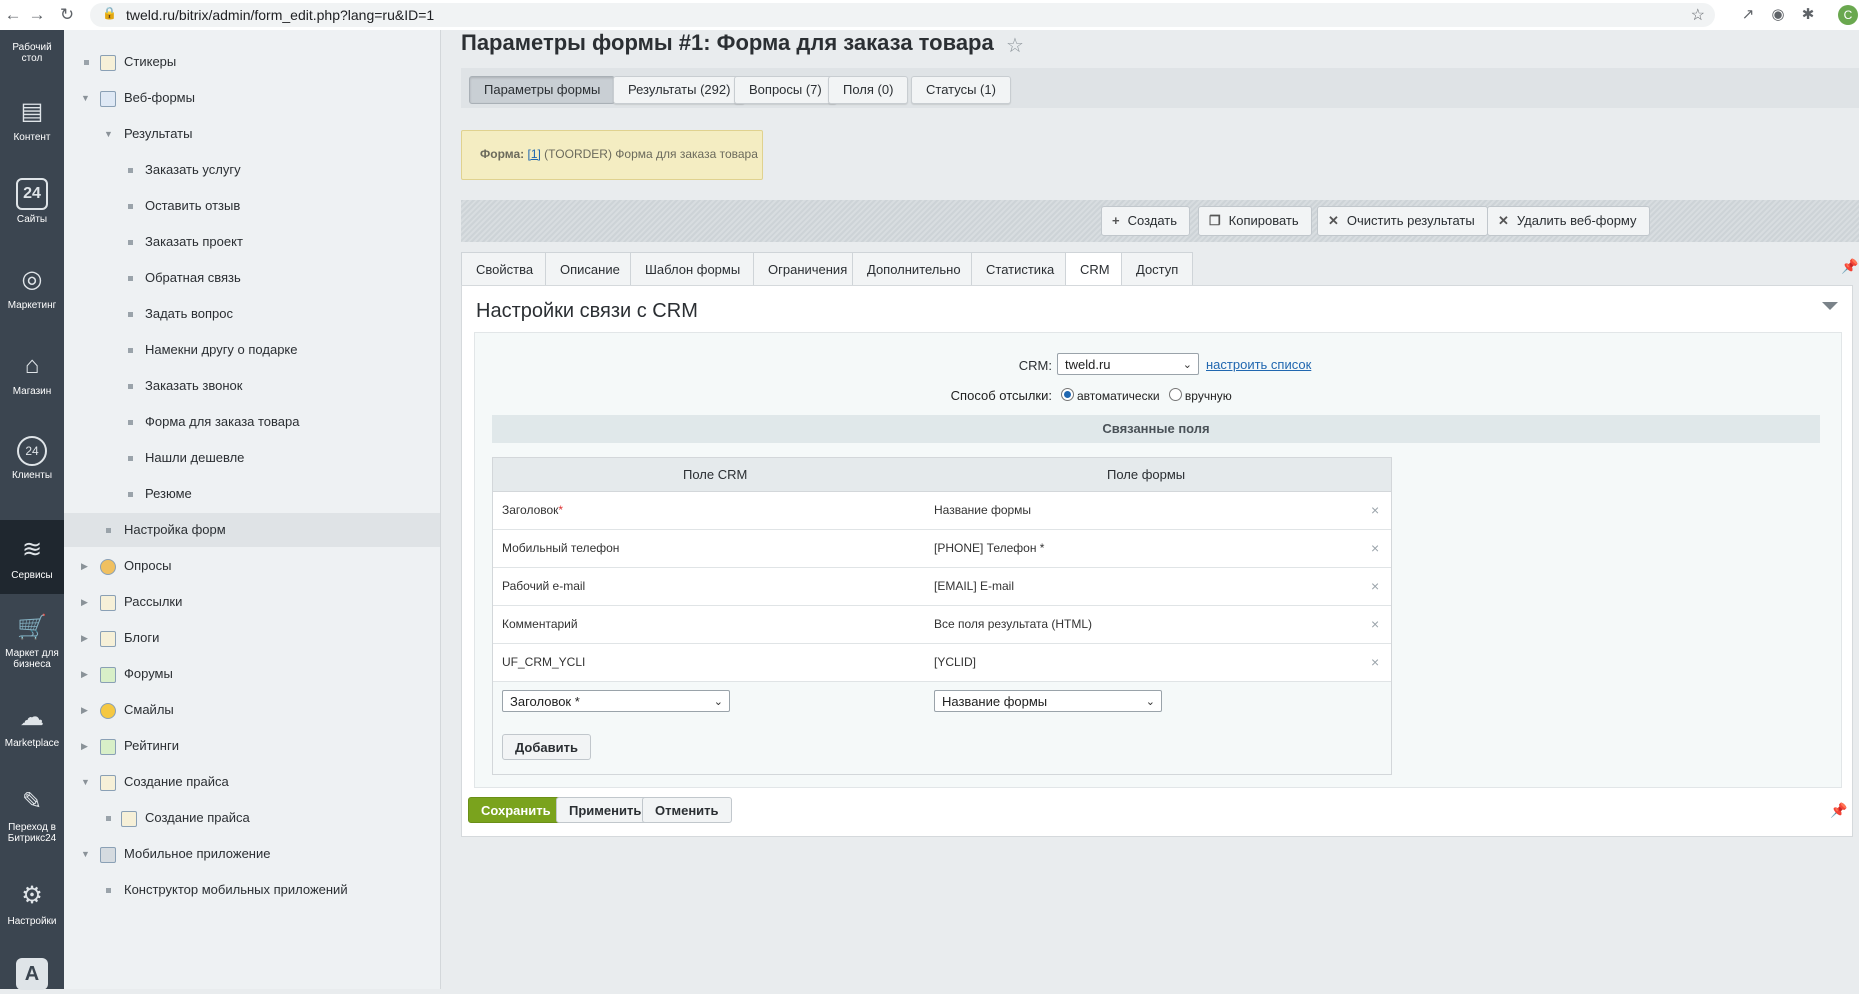 The width and height of the screenshot is (1859, 994). I want to click on tree-item-result: Заказать услугу, so click(252, 170).